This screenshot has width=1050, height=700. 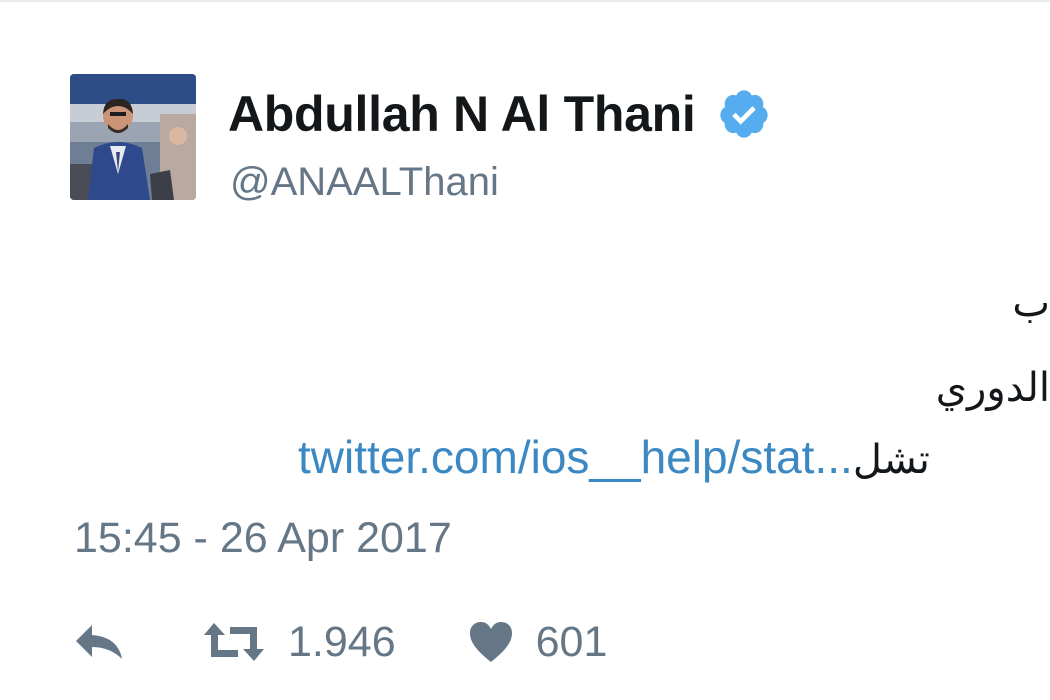 What do you see at coordinates (571, 641) in the screenshot?
I see `like-count: 601` at bounding box center [571, 641].